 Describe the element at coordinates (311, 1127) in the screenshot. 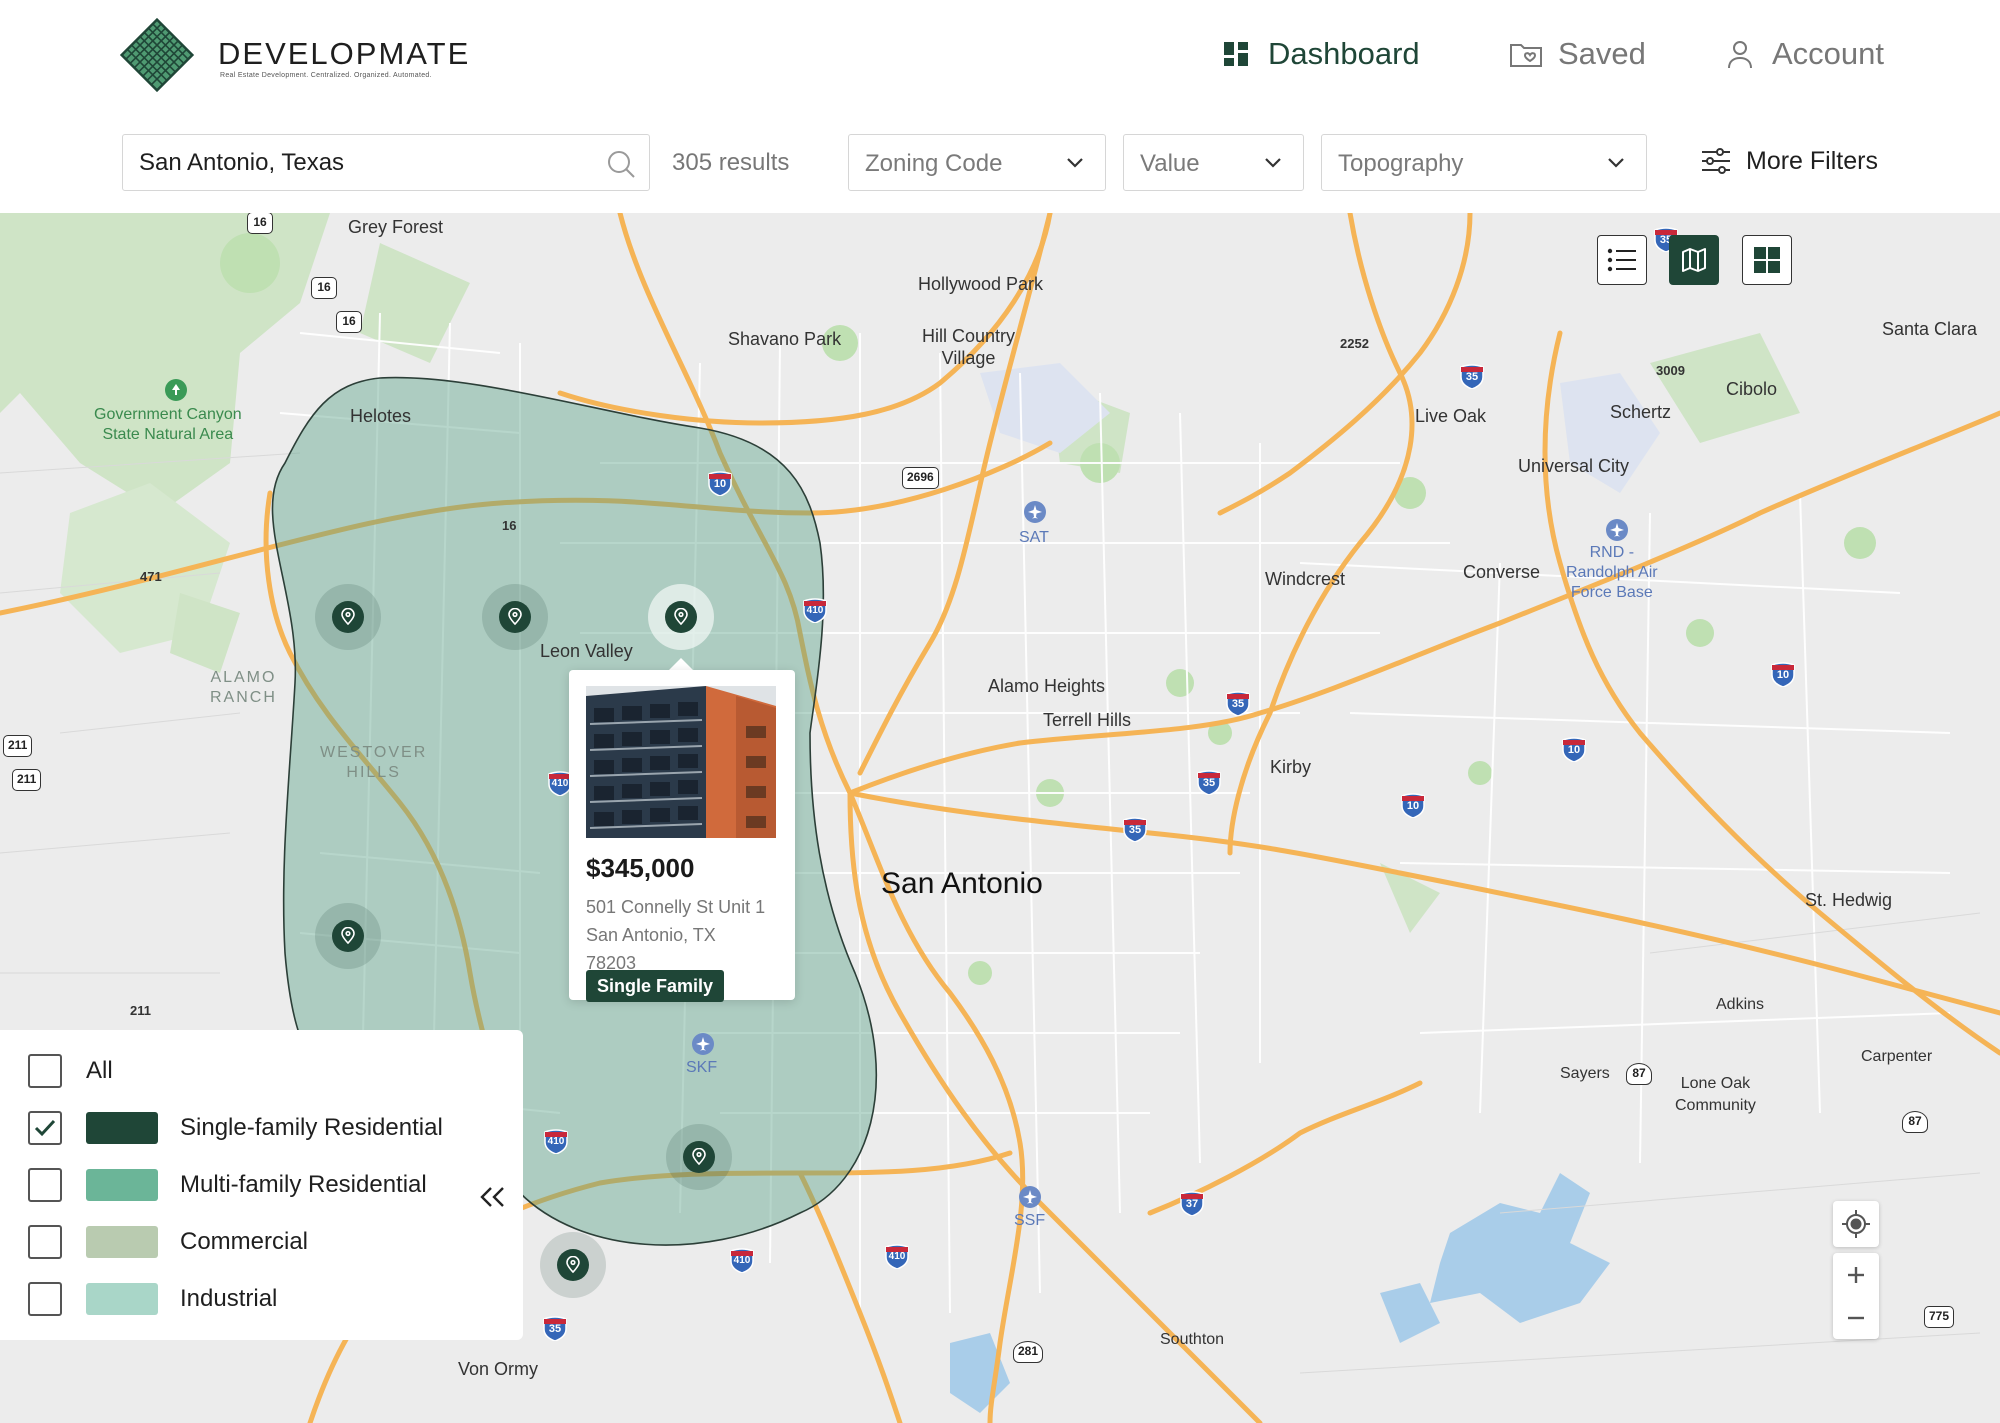

I see `legend-label: Single-family Residential` at that location.